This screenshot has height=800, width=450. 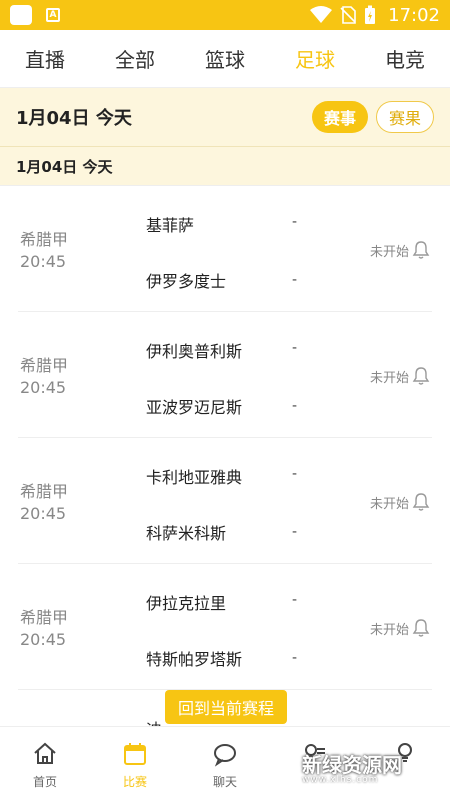 What do you see at coordinates (225, 249) in the screenshot?
I see `match-row: 希腊甲 20:45 基菲萨 伊罗多度士 - - 未开始` at bounding box center [225, 249].